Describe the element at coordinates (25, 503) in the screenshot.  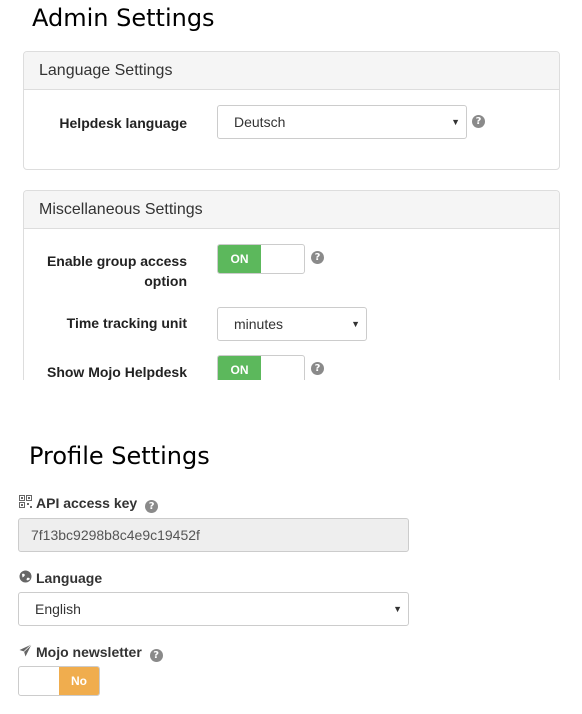
I see `qrcode-icon` at that location.